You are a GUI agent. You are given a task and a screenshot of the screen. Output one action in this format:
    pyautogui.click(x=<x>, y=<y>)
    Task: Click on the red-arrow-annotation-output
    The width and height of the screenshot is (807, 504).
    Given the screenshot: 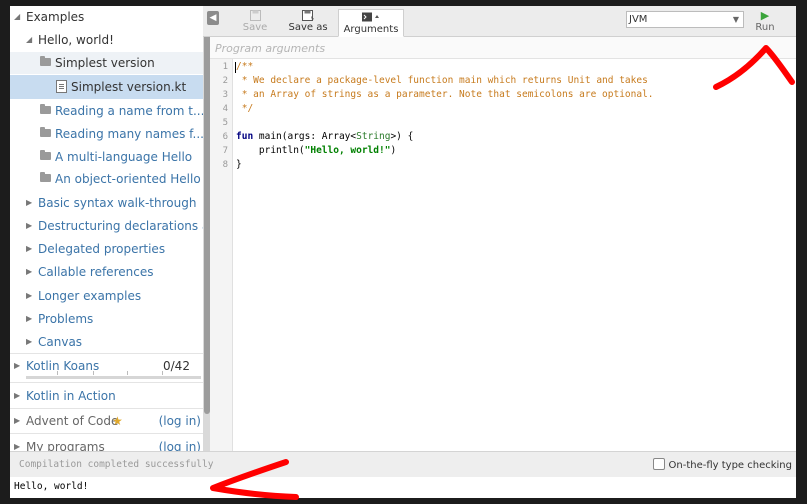 What is the action you would take?
    pyautogui.click(x=254, y=479)
    